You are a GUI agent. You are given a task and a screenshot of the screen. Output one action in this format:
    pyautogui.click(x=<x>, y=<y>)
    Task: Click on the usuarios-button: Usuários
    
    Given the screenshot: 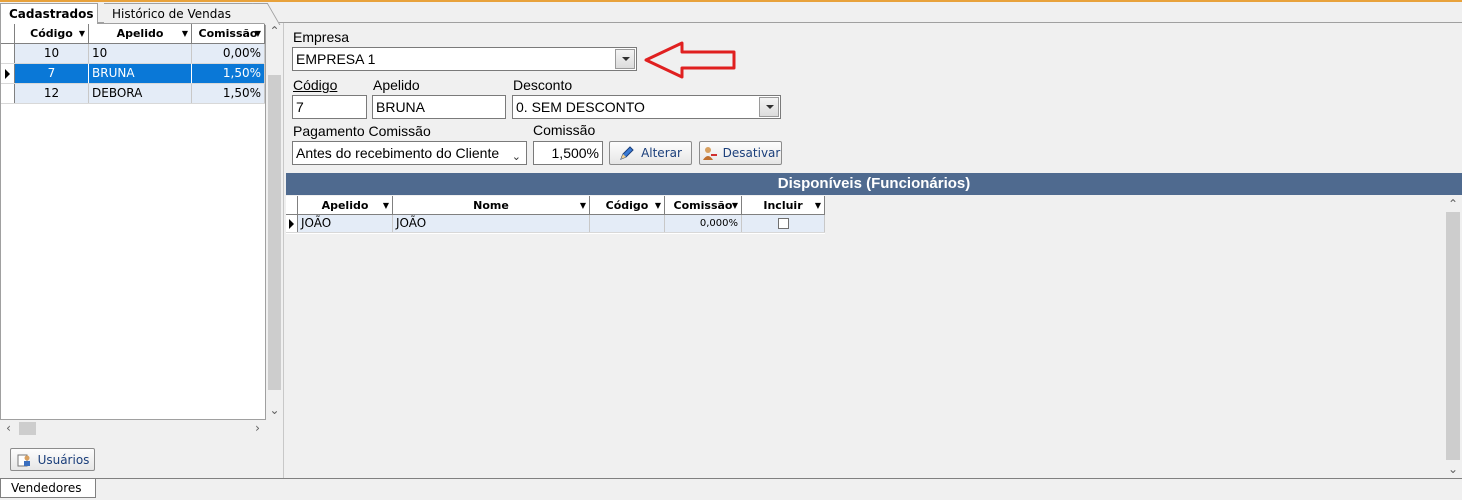 What is the action you would take?
    pyautogui.click(x=52, y=459)
    